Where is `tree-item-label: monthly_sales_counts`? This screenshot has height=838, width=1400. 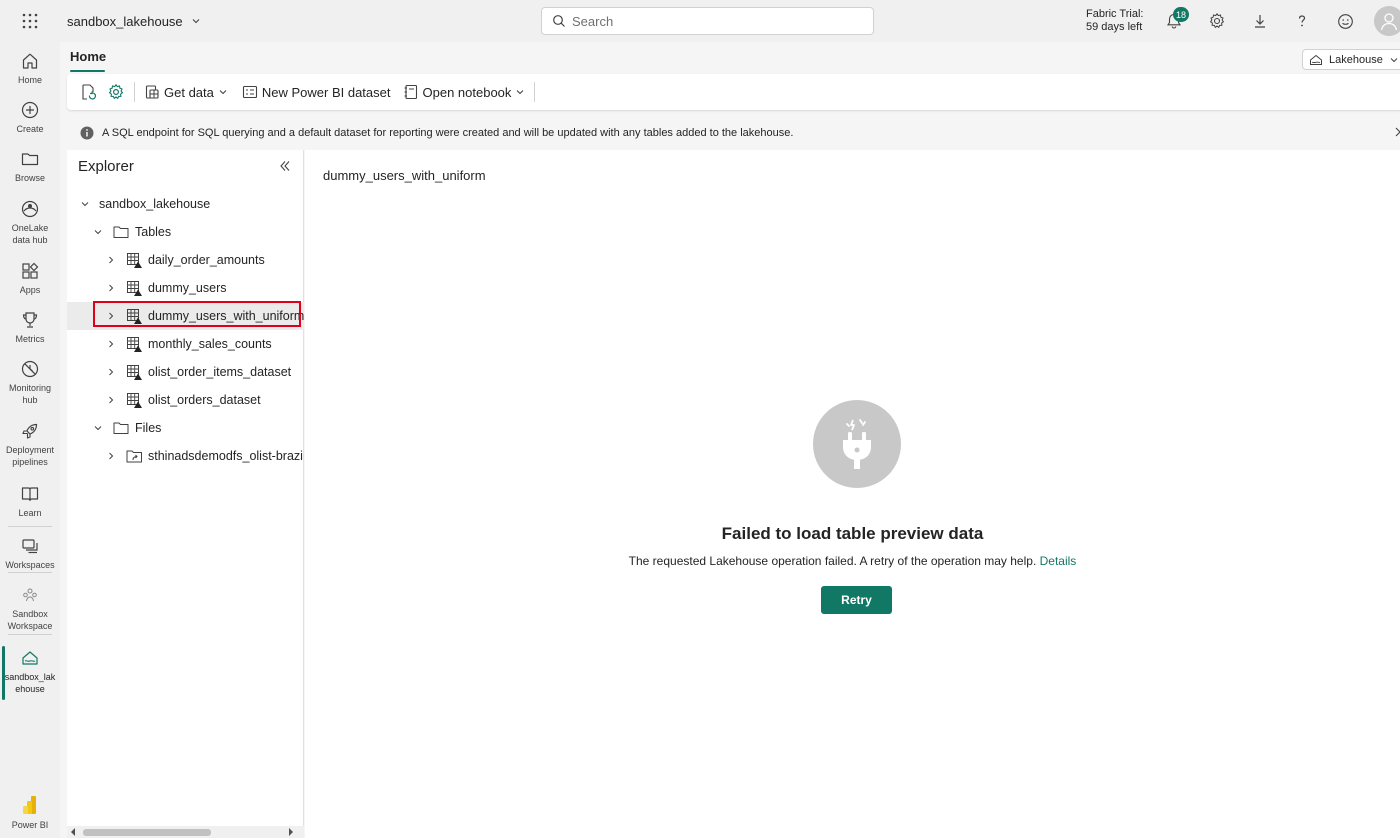 tree-item-label: monthly_sales_counts is located at coordinates (210, 344).